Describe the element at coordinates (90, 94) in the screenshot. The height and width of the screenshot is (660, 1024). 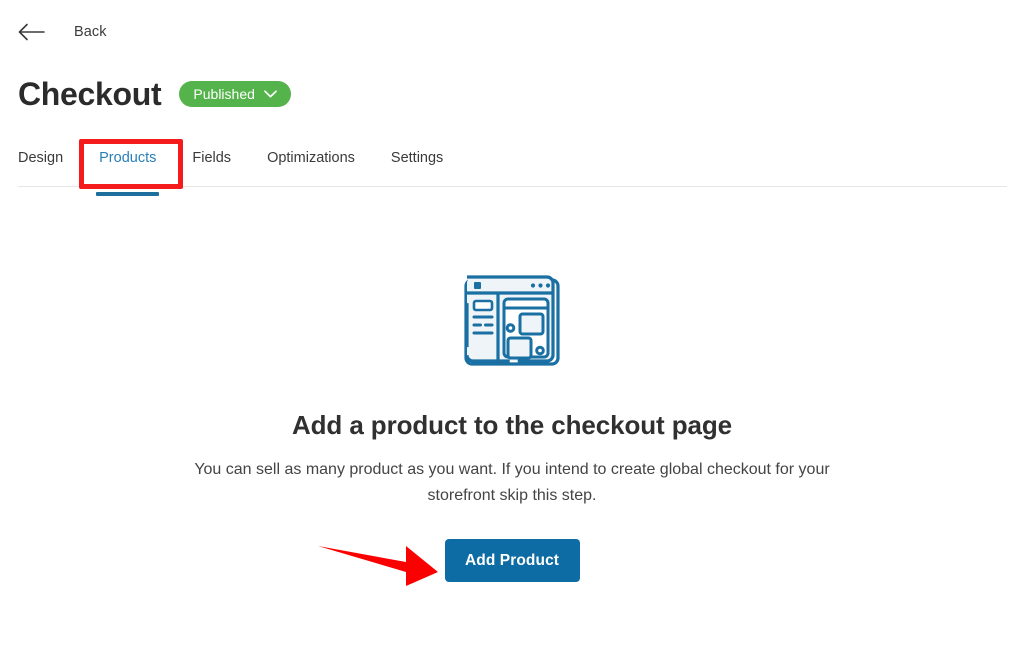
I see `page-title: Checkout` at that location.